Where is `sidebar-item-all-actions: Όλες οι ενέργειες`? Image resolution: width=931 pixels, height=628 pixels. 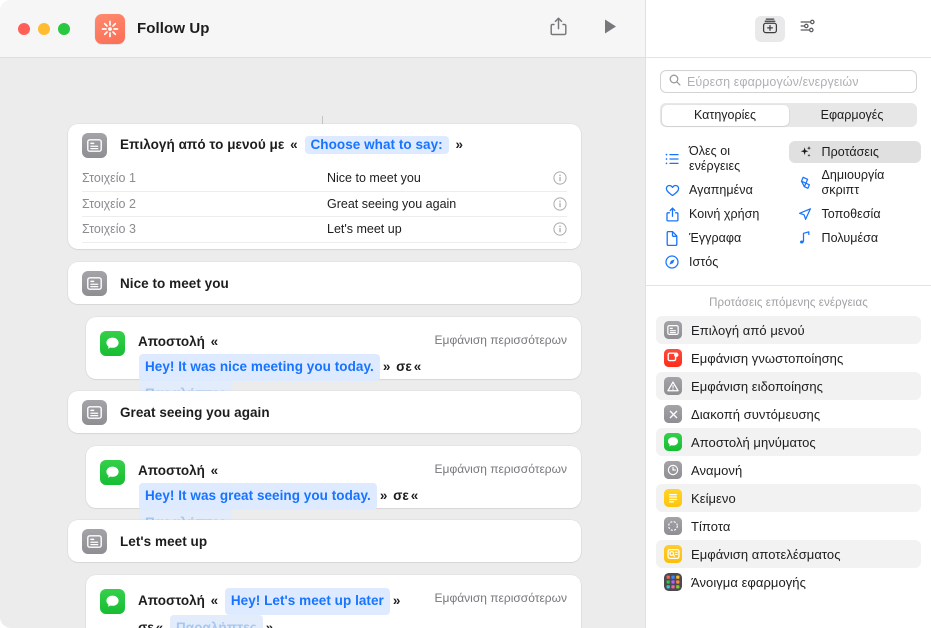
sidebar-item-all-actions: Όλες οι ενέργειες is located at coordinates (722, 159).